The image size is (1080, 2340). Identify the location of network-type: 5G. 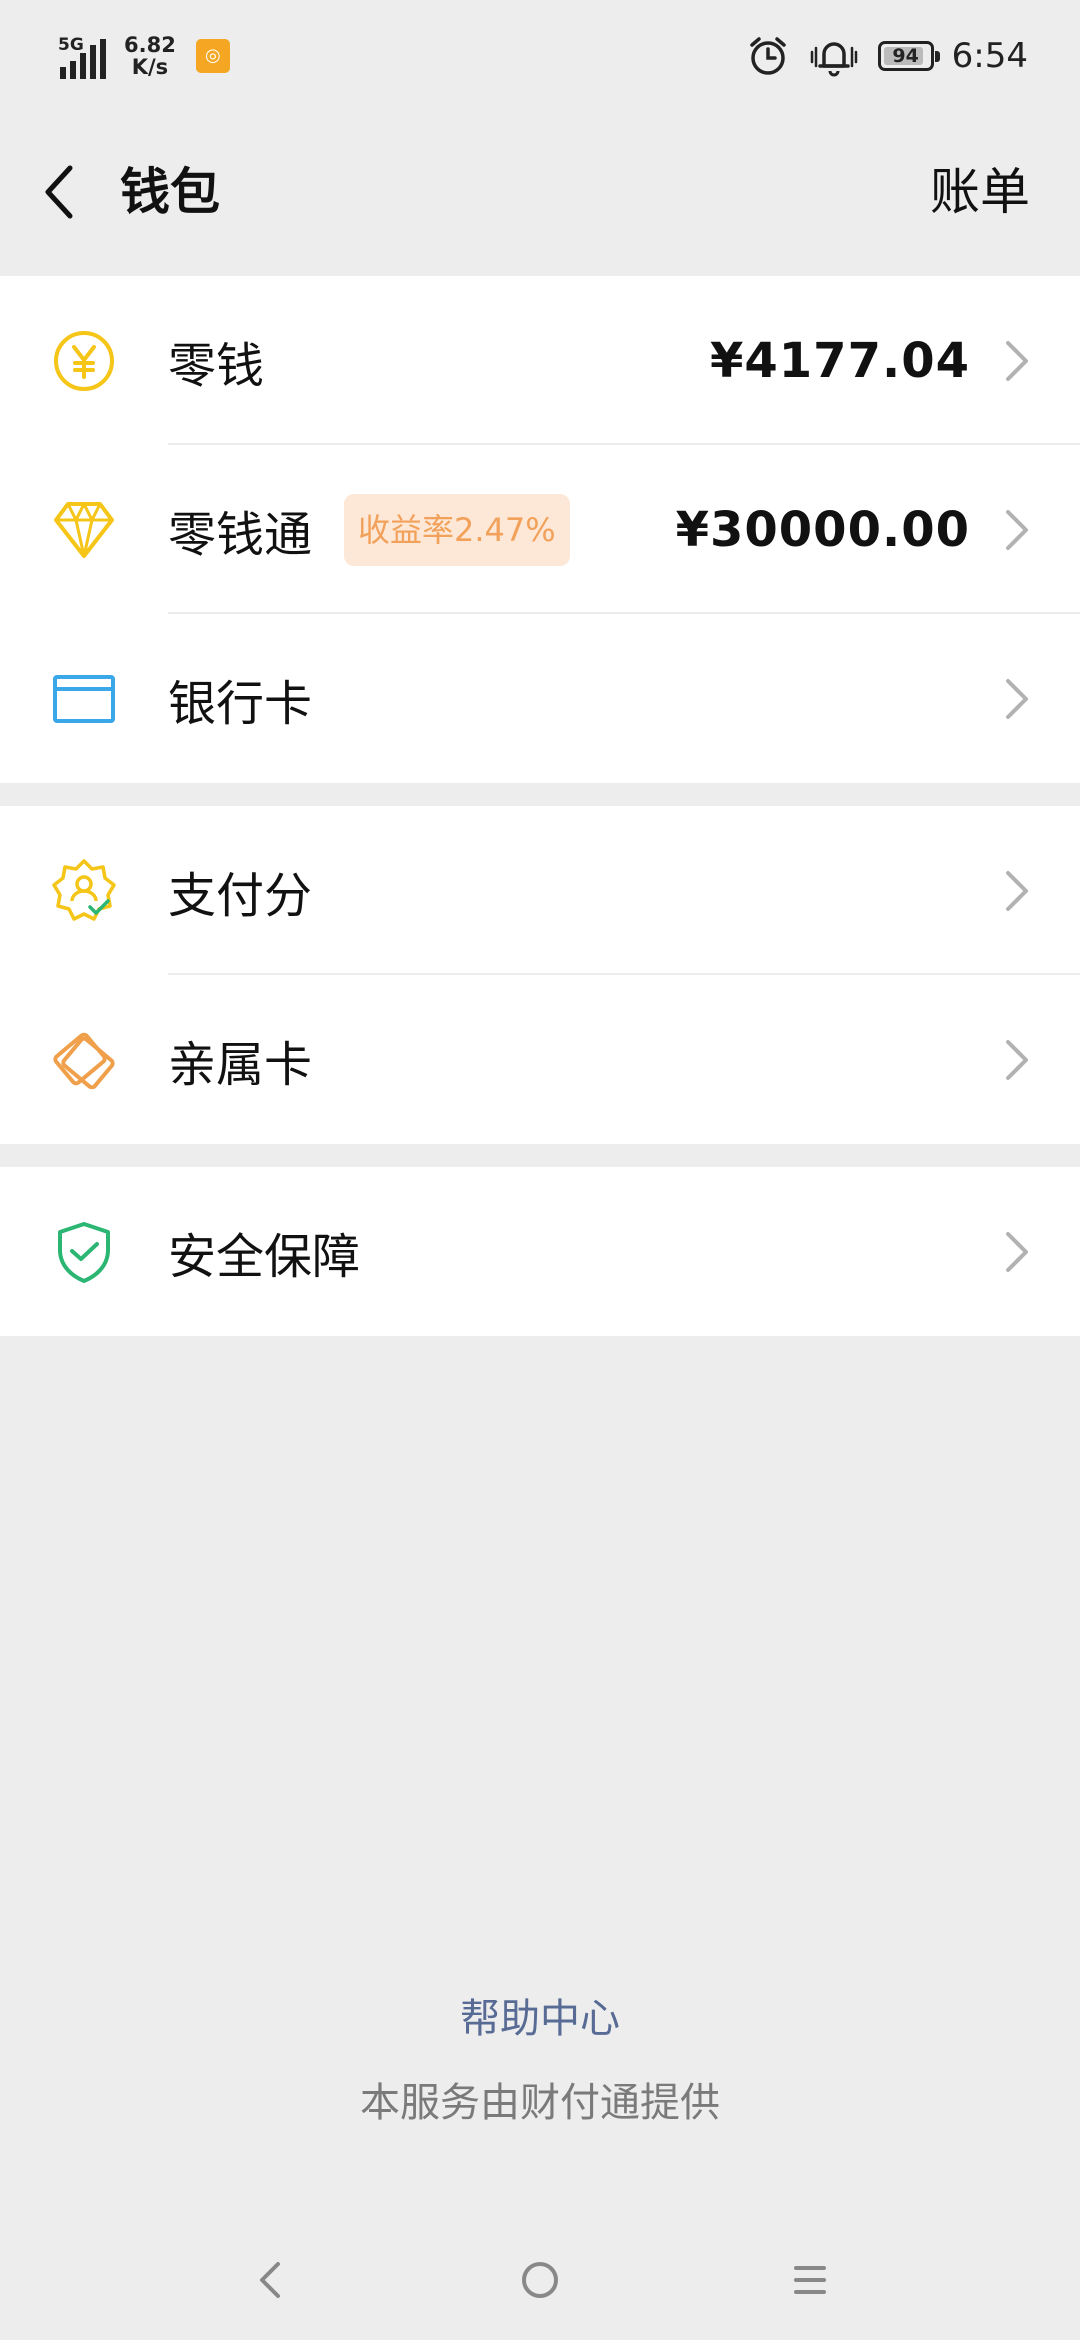
(71, 45).